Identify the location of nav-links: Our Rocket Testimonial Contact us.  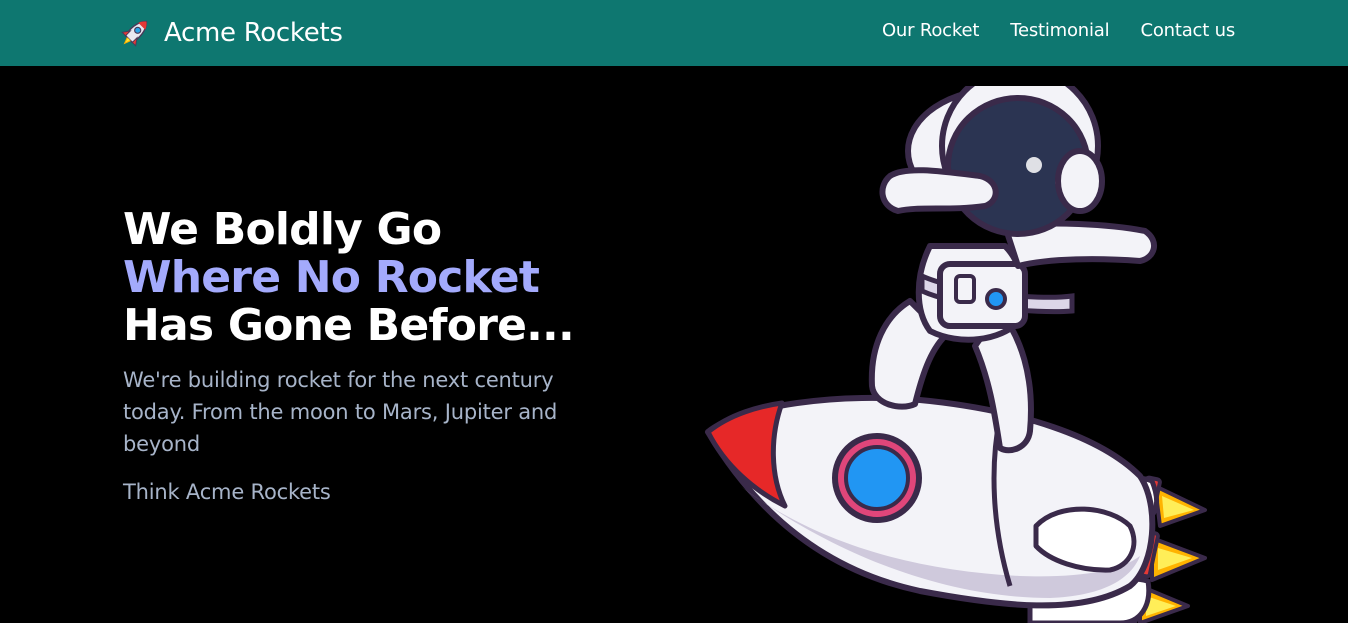
(1058, 30).